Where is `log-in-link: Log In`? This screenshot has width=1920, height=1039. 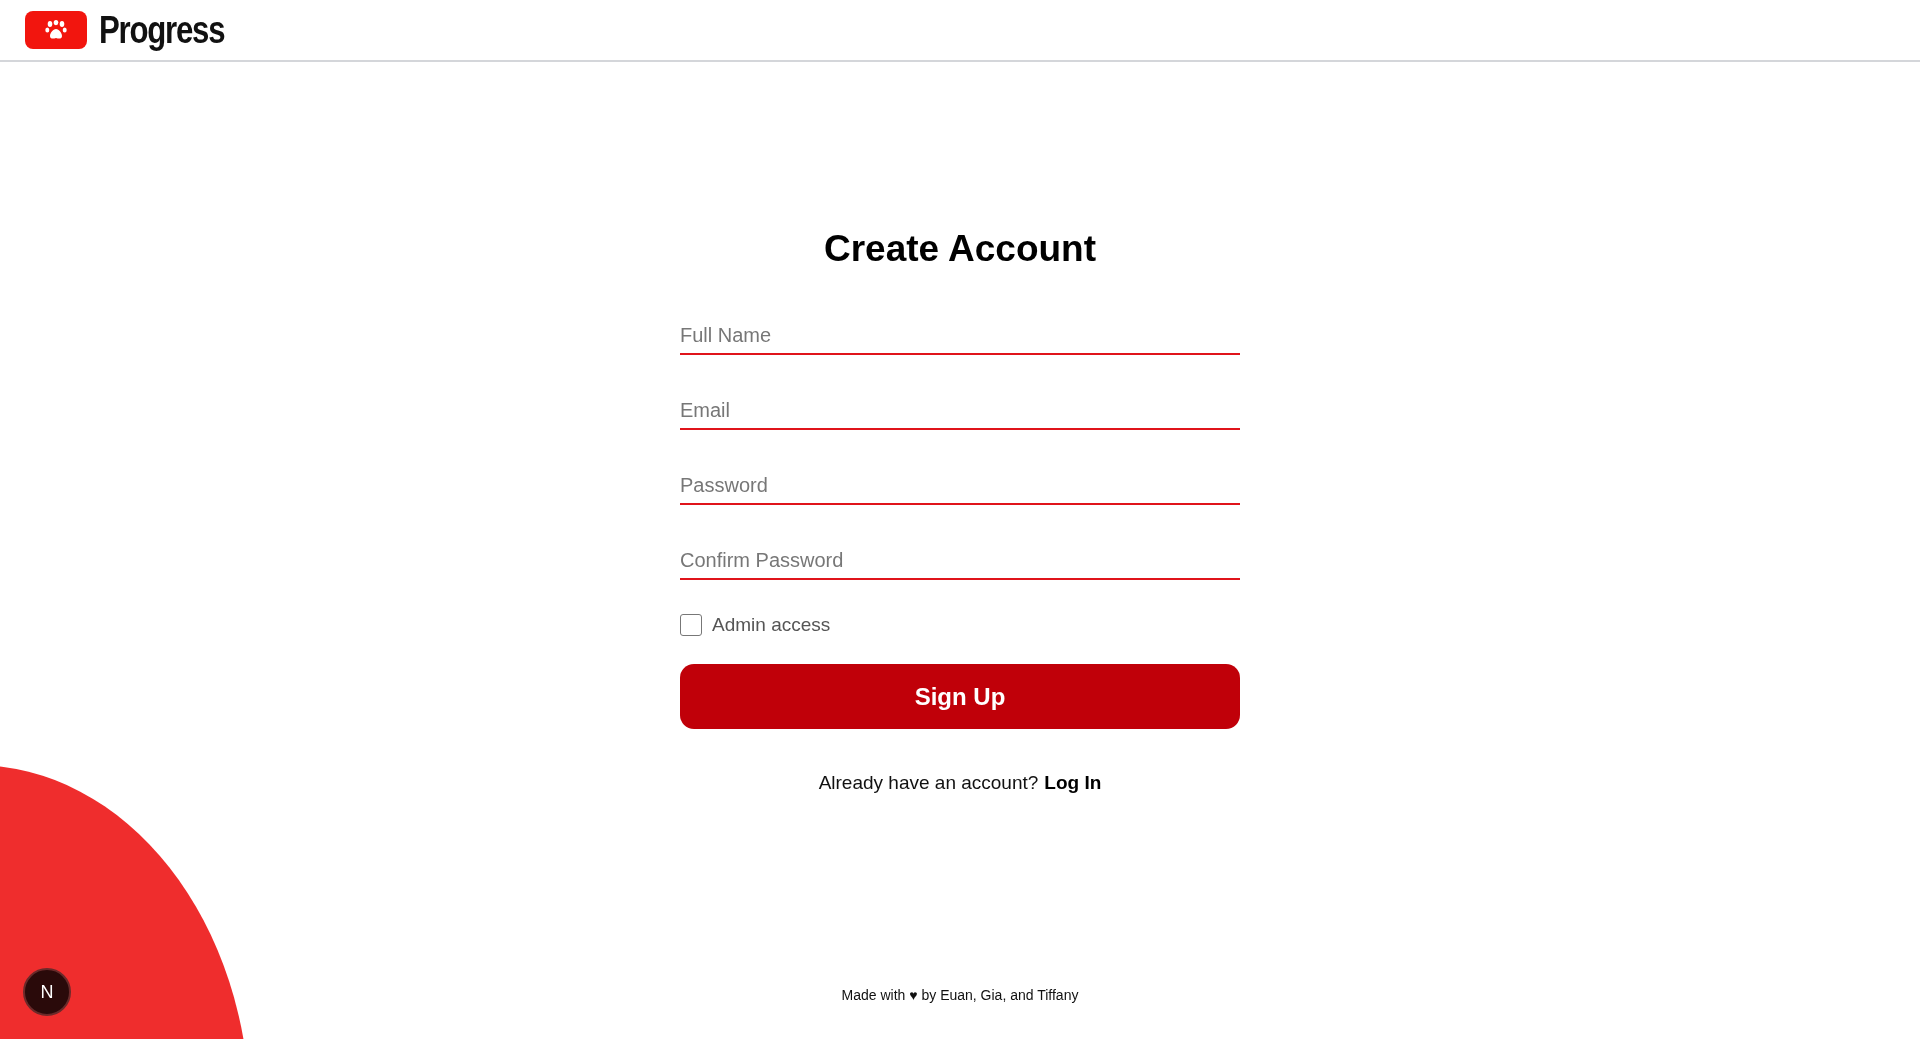
log-in-link: Log In is located at coordinates (1073, 783).